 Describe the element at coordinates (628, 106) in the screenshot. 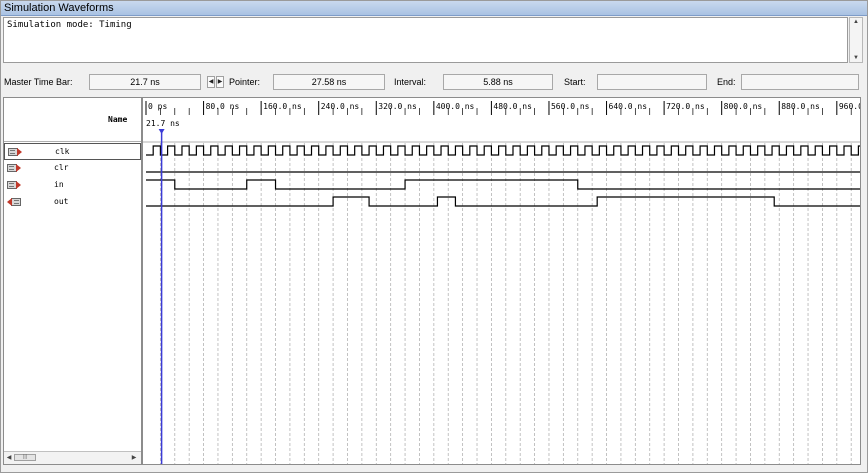

I see `time-tick-label: 640.0 ns` at that location.